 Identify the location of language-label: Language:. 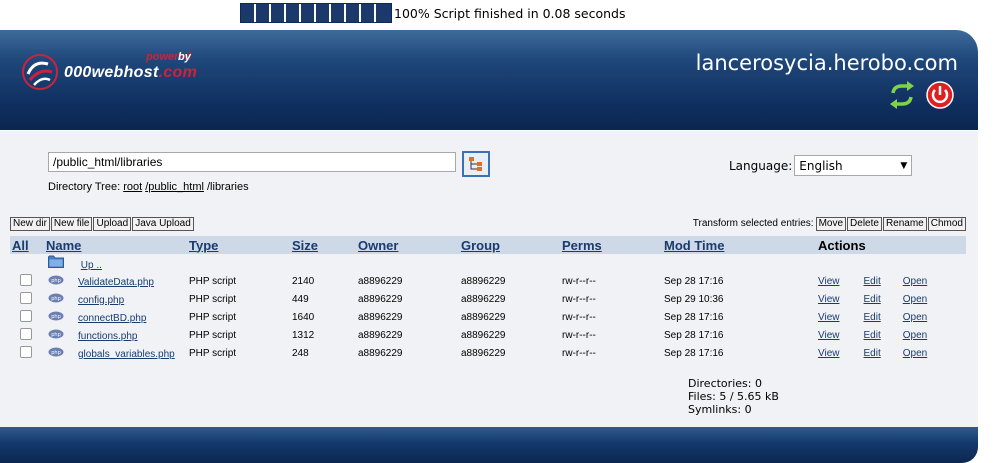
(761, 165).